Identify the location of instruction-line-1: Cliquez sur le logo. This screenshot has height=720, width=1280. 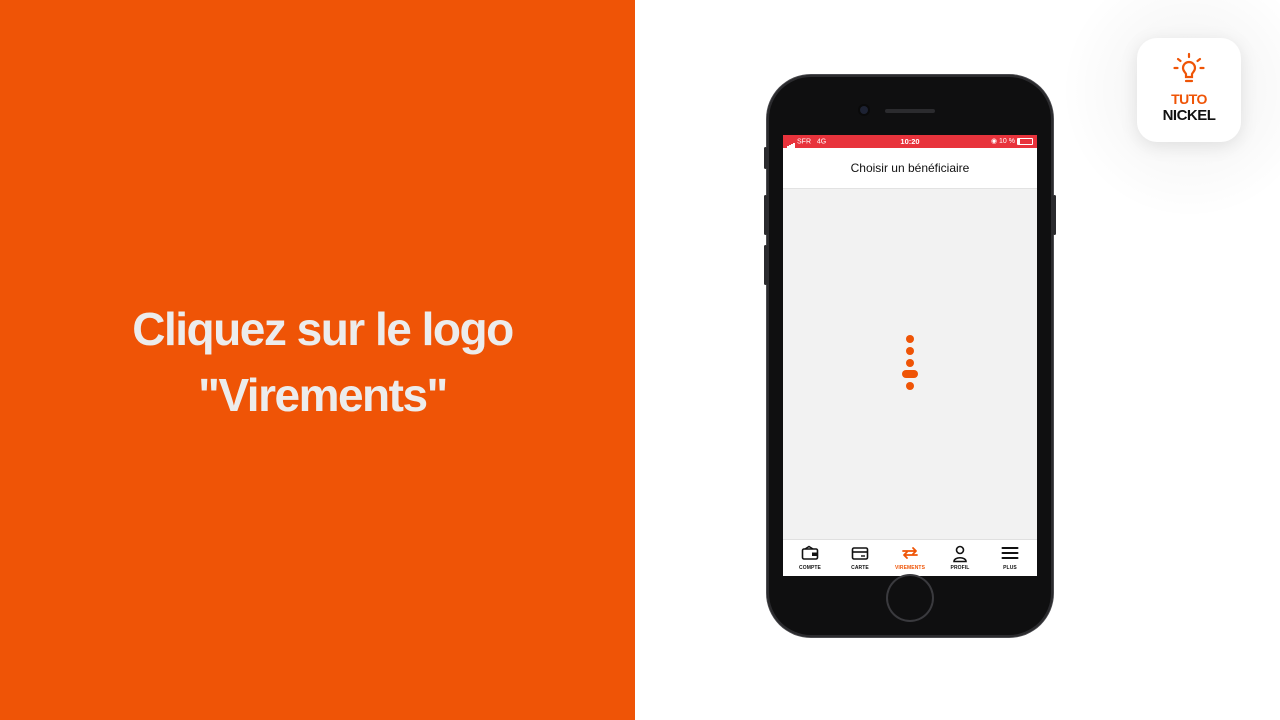
(323, 329).